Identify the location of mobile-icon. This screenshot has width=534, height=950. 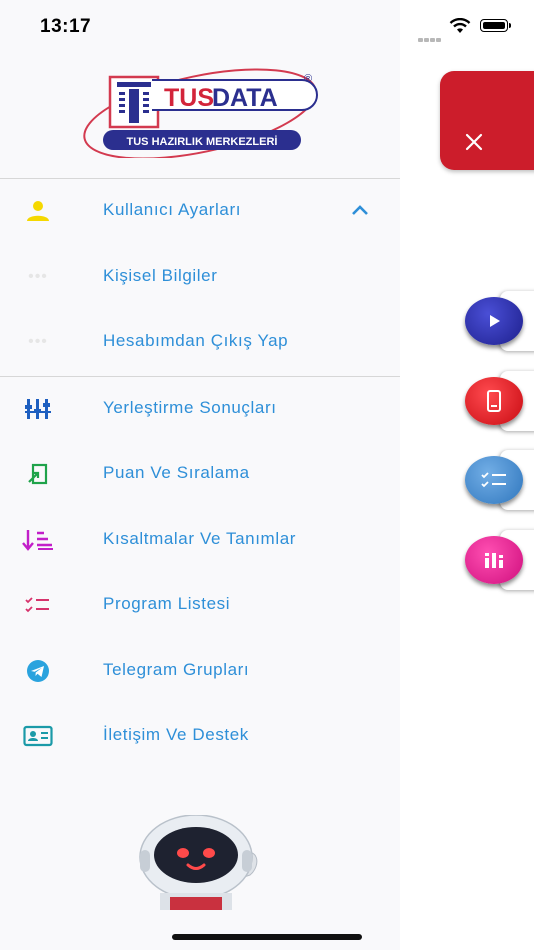
(494, 401).